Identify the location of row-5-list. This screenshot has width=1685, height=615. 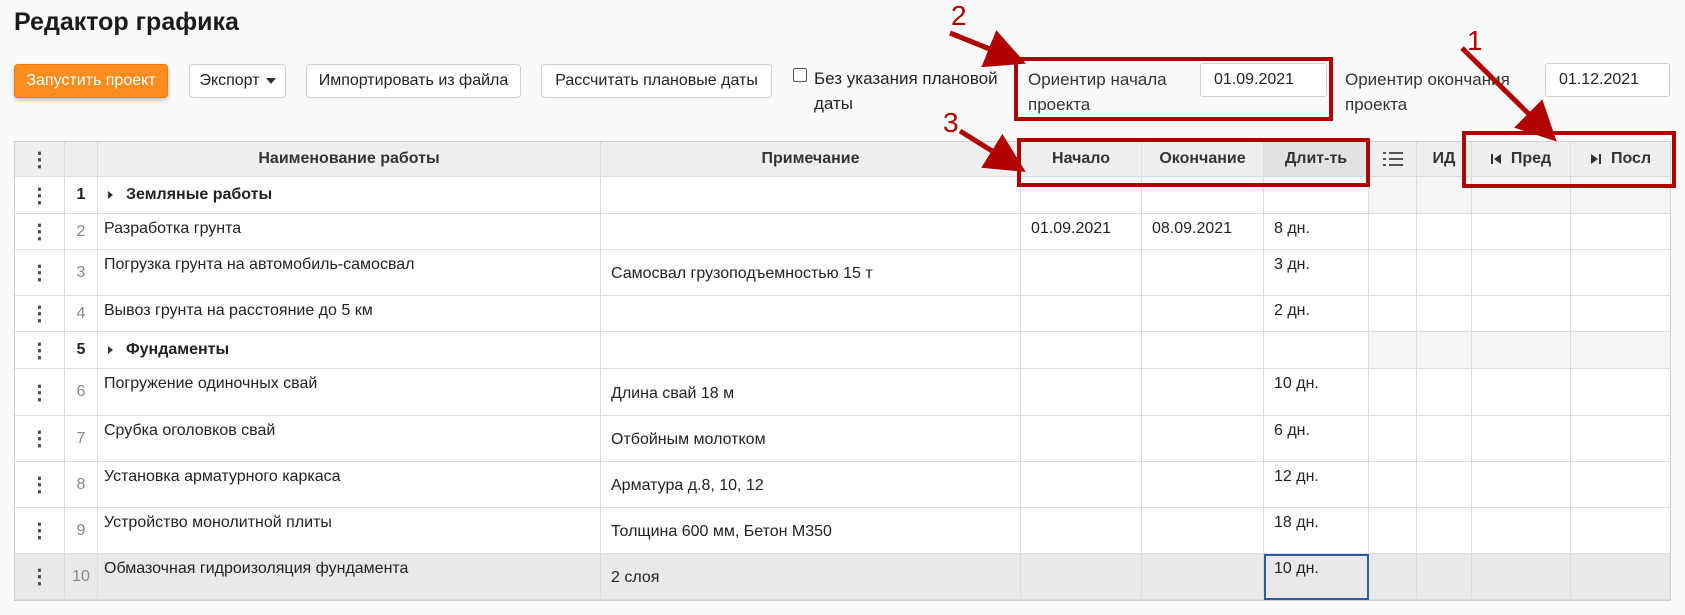
(1393, 350).